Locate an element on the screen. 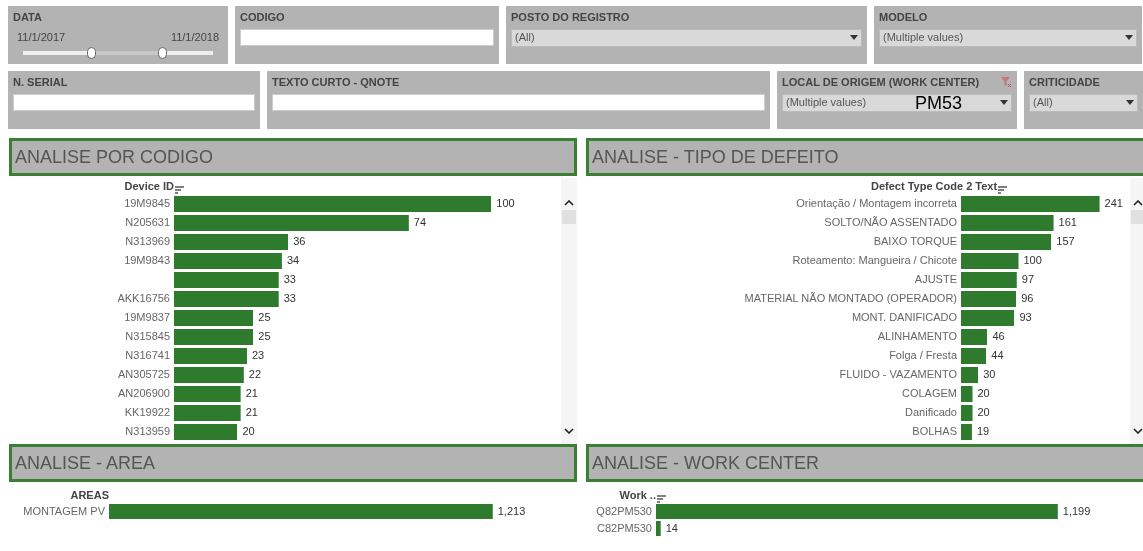  value-label: 161 is located at coordinates (1067, 223).